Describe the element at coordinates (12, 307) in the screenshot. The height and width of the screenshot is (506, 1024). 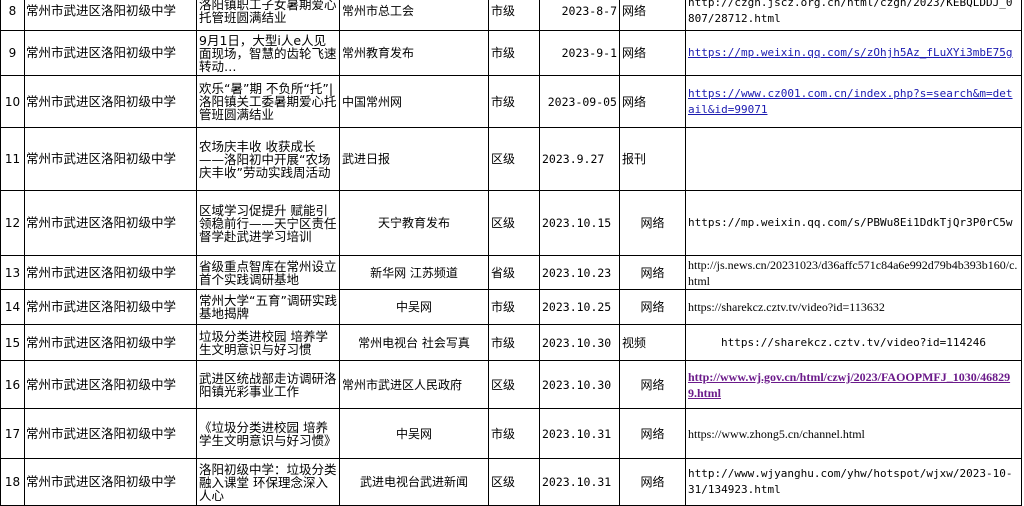
I see `row-number: 14` at that location.